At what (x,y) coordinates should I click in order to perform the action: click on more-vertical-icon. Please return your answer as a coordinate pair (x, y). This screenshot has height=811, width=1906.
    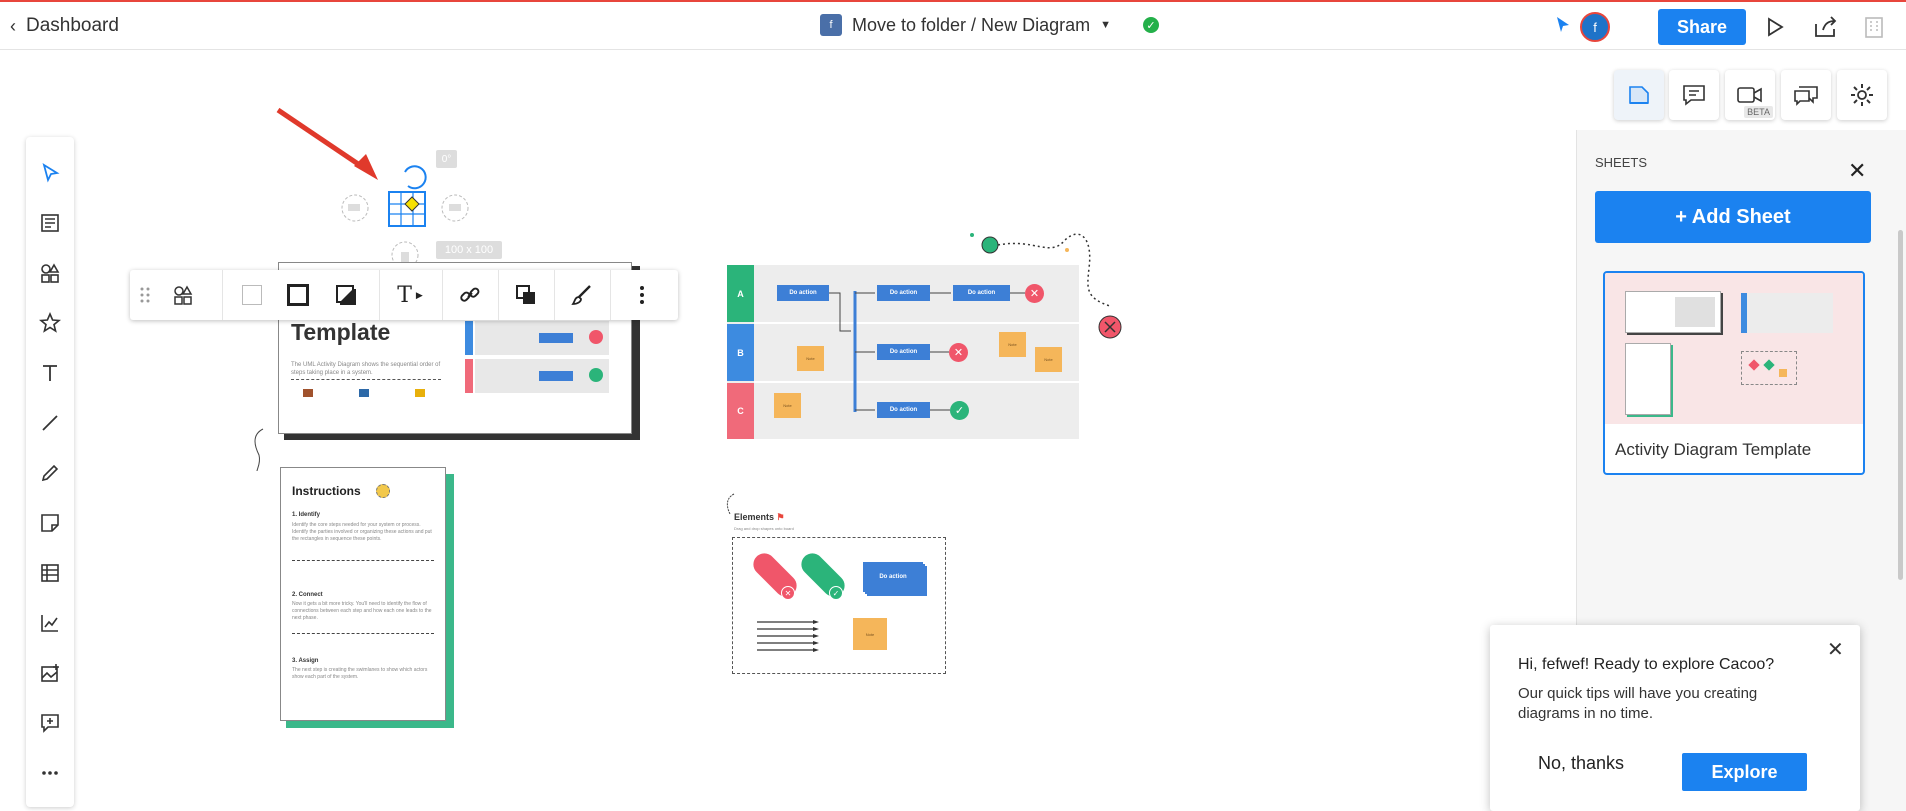
    Looking at the image, I should click on (642, 295).